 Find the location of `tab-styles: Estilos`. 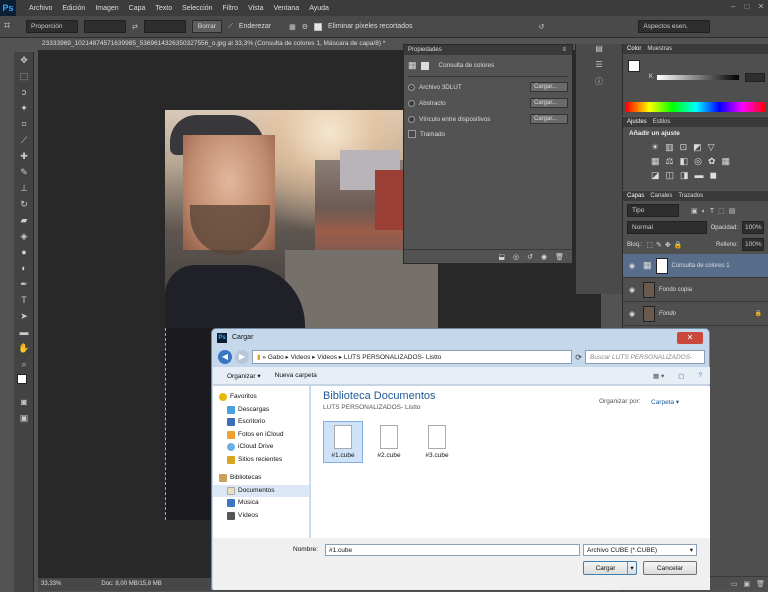

tab-styles: Estilos is located at coordinates (662, 122).